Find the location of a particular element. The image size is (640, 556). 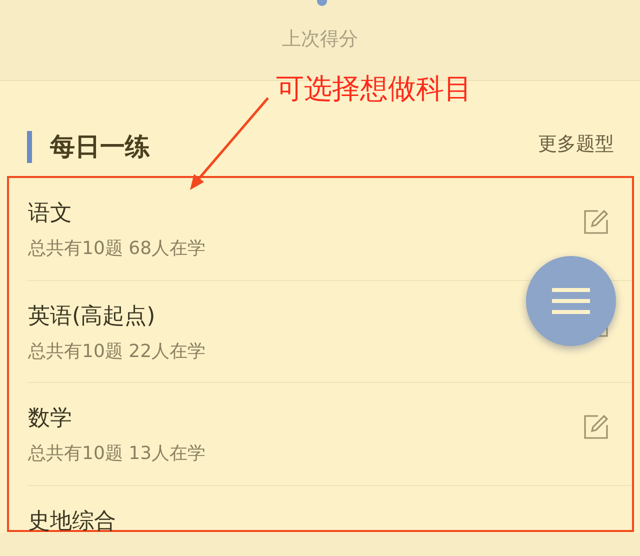

subject-name: 数学 is located at coordinates (50, 419).